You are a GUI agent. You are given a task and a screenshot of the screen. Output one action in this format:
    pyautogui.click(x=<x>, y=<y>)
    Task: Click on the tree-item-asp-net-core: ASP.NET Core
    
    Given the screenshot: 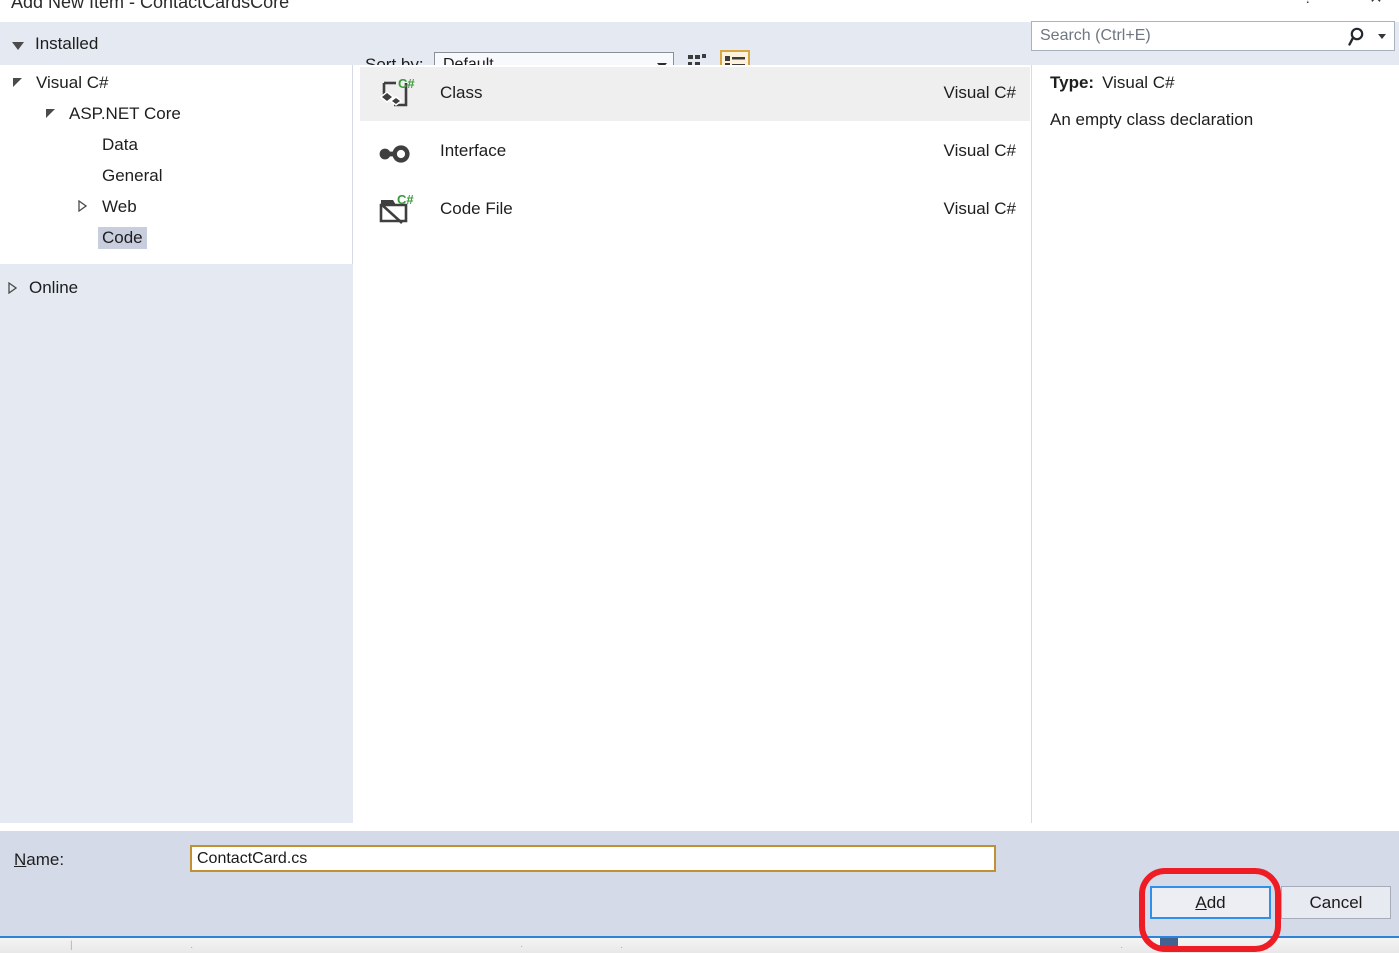 What is the action you would take?
    pyautogui.click(x=115, y=114)
    